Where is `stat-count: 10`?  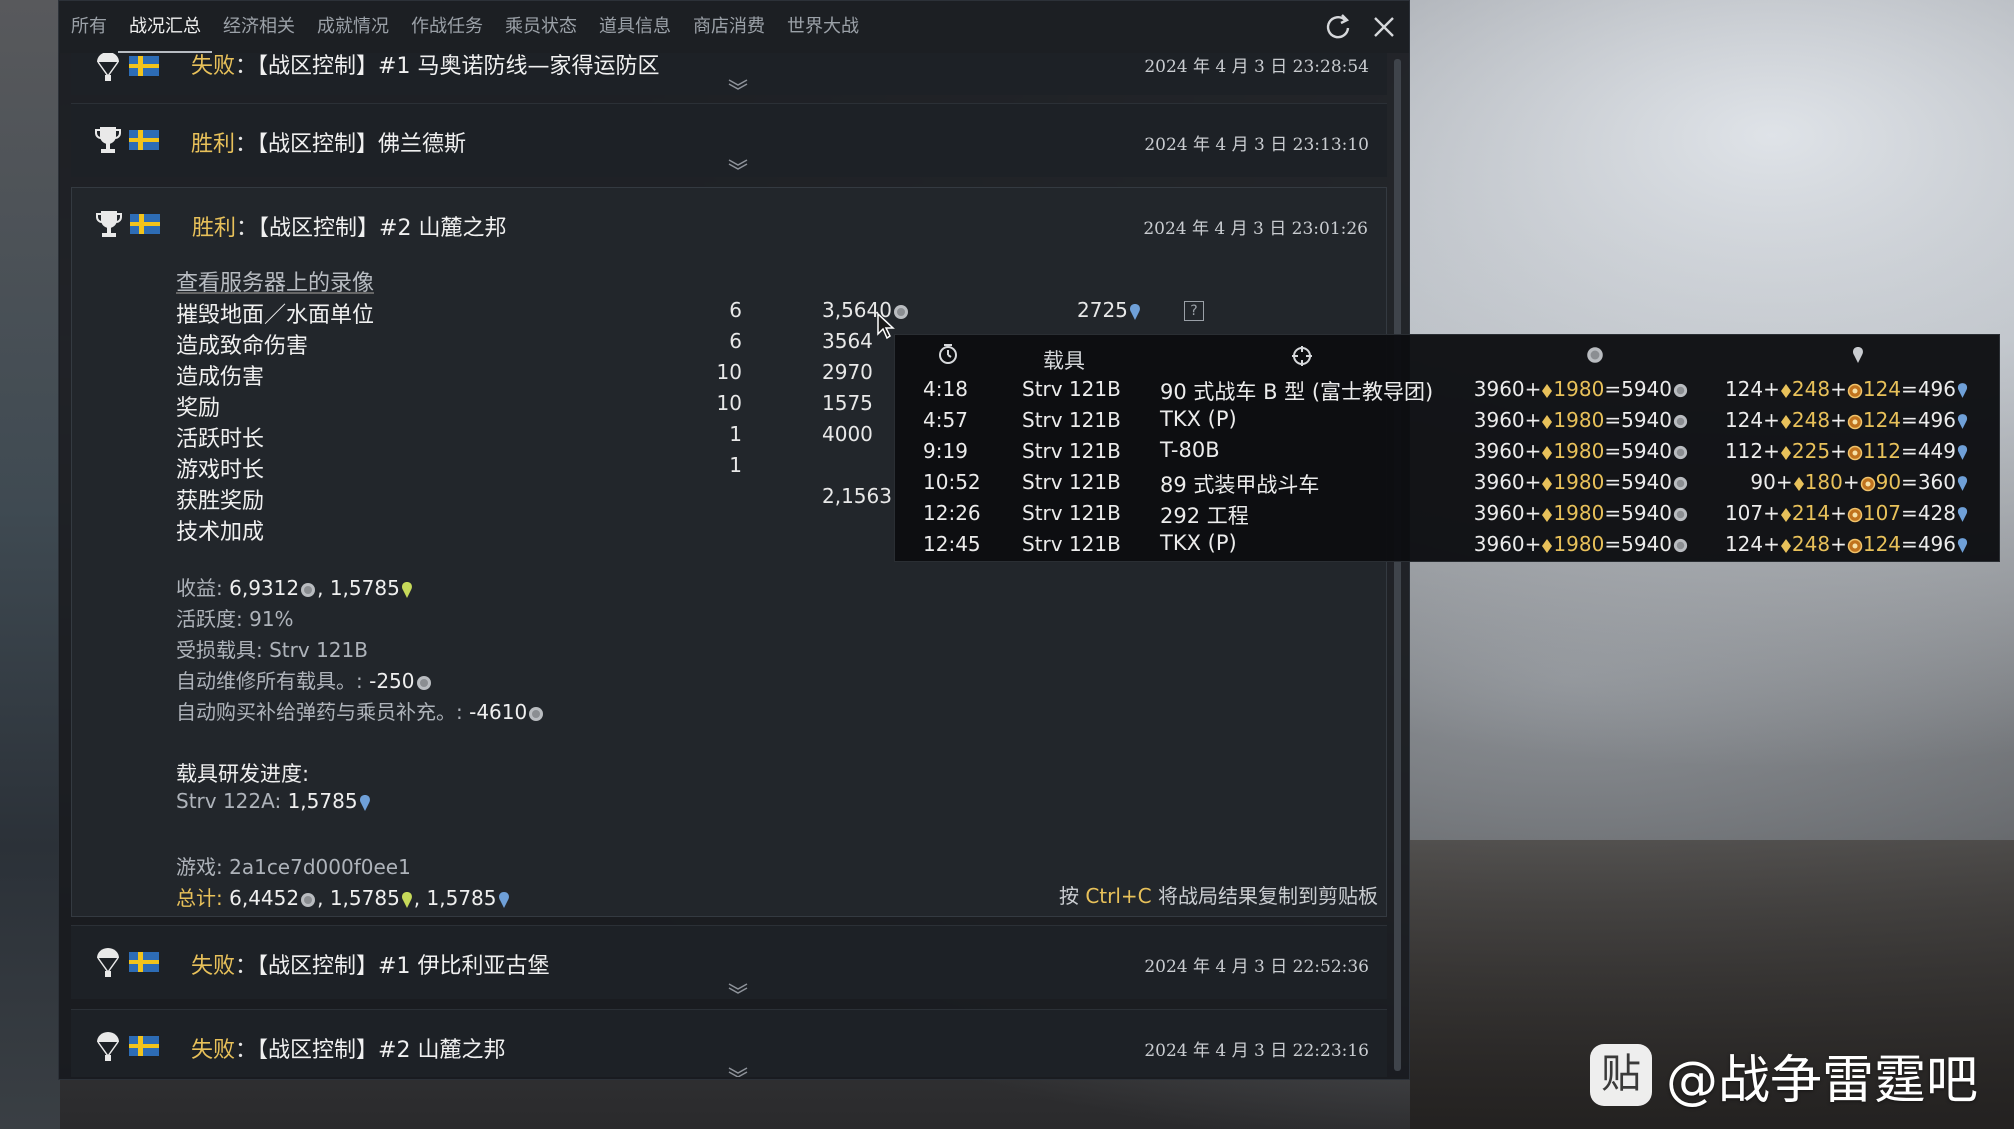 stat-count: 10 is located at coordinates (729, 372).